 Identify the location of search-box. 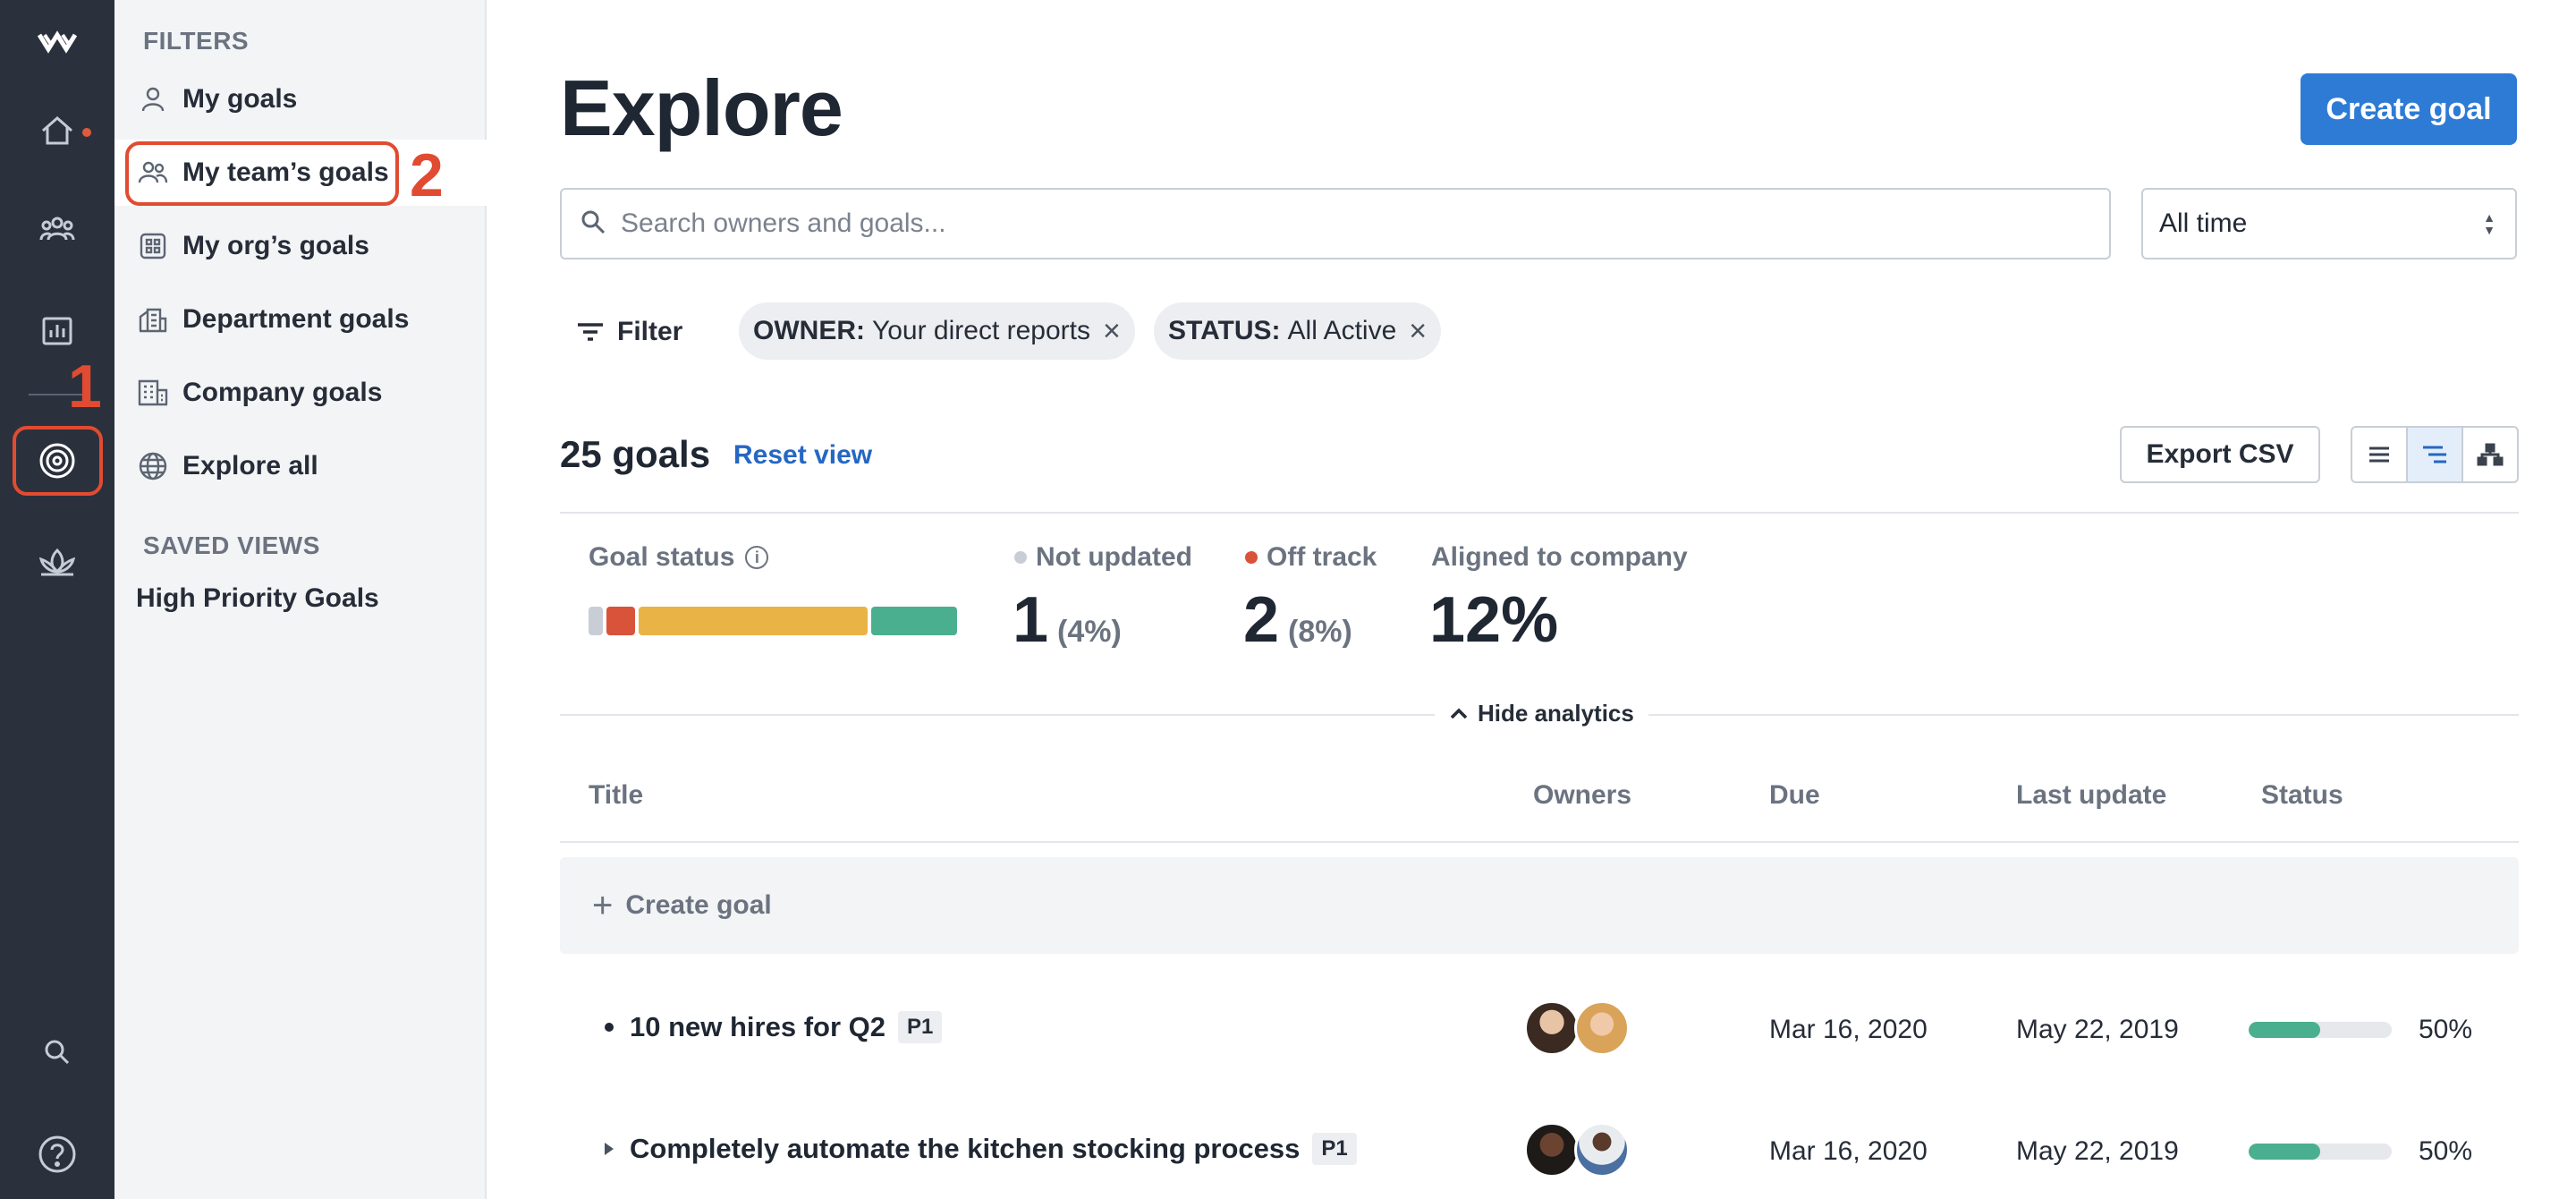
(1335, 223).